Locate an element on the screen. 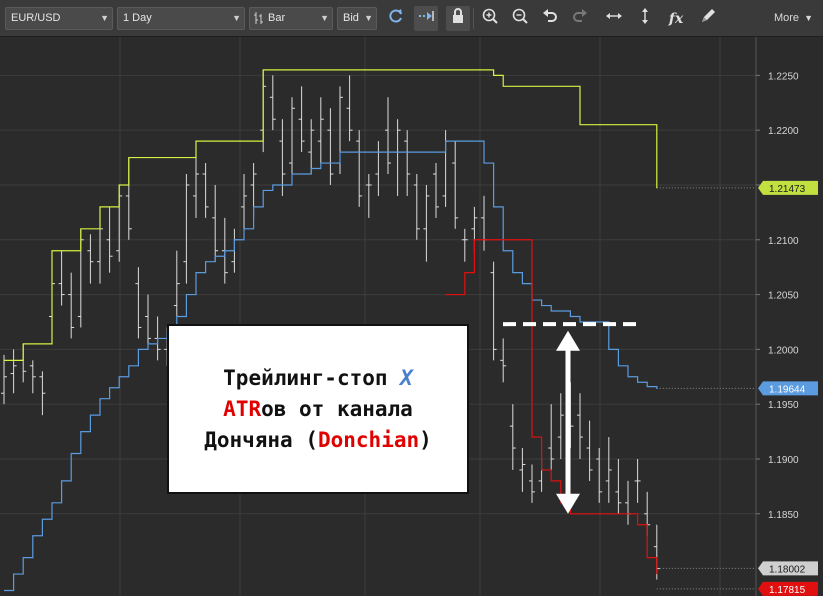  toolbar-divider is located at coordinates (473, 18).